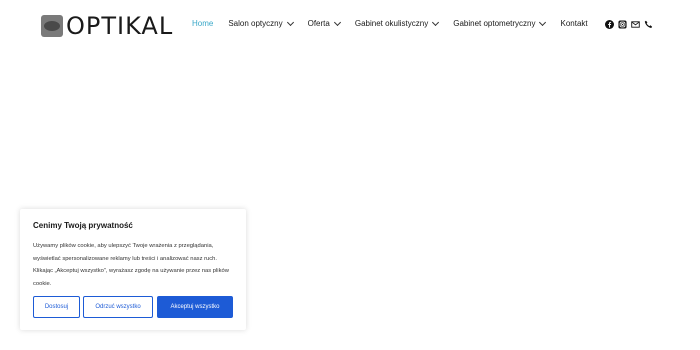 The image size is (700, 350). I want to click on nav-item-home: Home, so click(202, 23).